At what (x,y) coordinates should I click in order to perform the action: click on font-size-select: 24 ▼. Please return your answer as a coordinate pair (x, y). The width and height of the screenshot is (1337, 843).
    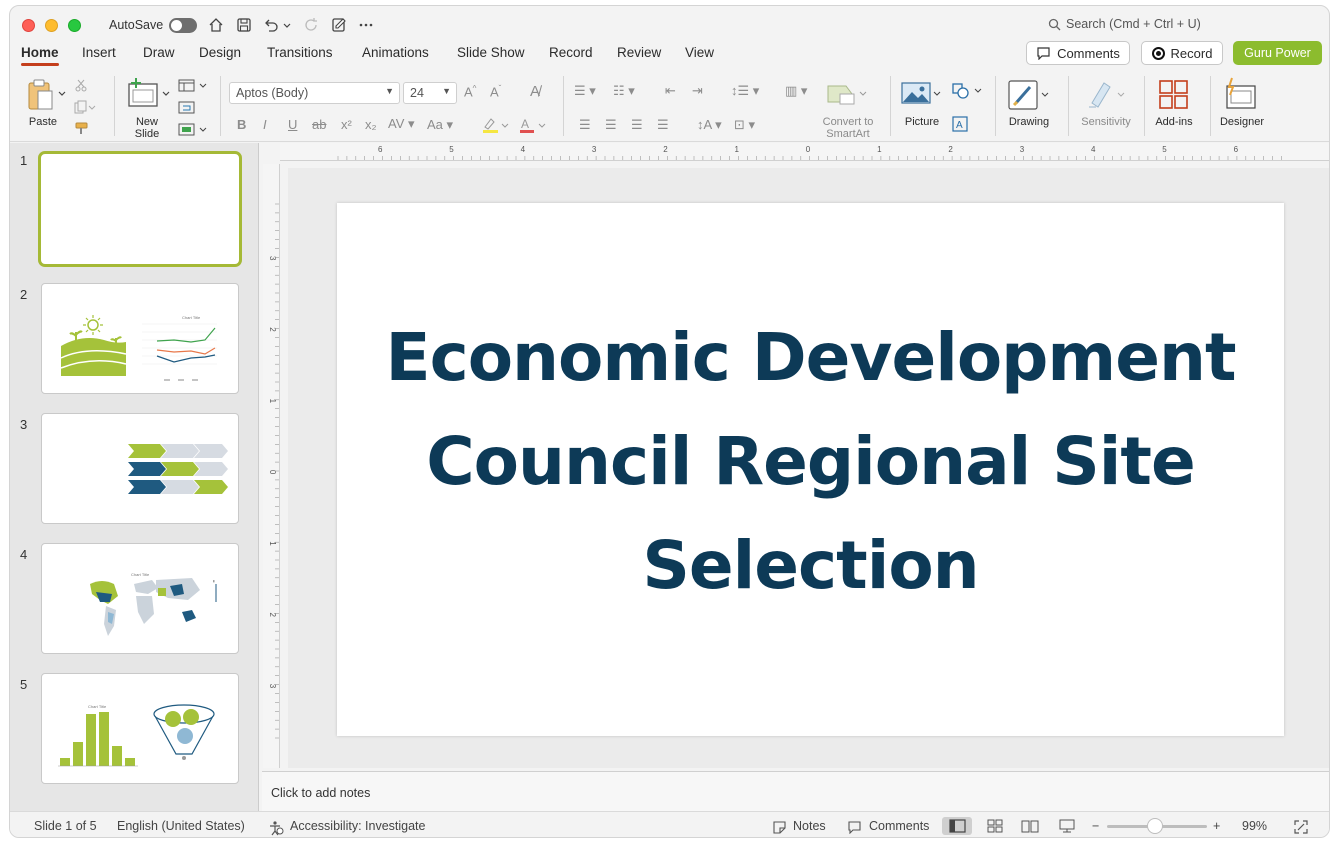
    Looking at the image, I should click on (430, 93).